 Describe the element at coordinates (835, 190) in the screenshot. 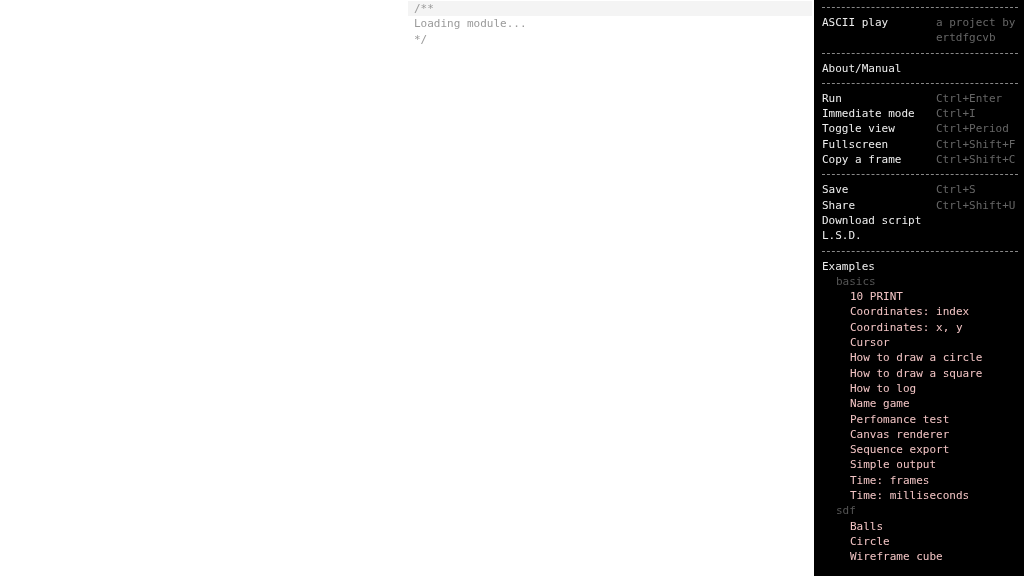

I see `menu-link: Save` at that location.